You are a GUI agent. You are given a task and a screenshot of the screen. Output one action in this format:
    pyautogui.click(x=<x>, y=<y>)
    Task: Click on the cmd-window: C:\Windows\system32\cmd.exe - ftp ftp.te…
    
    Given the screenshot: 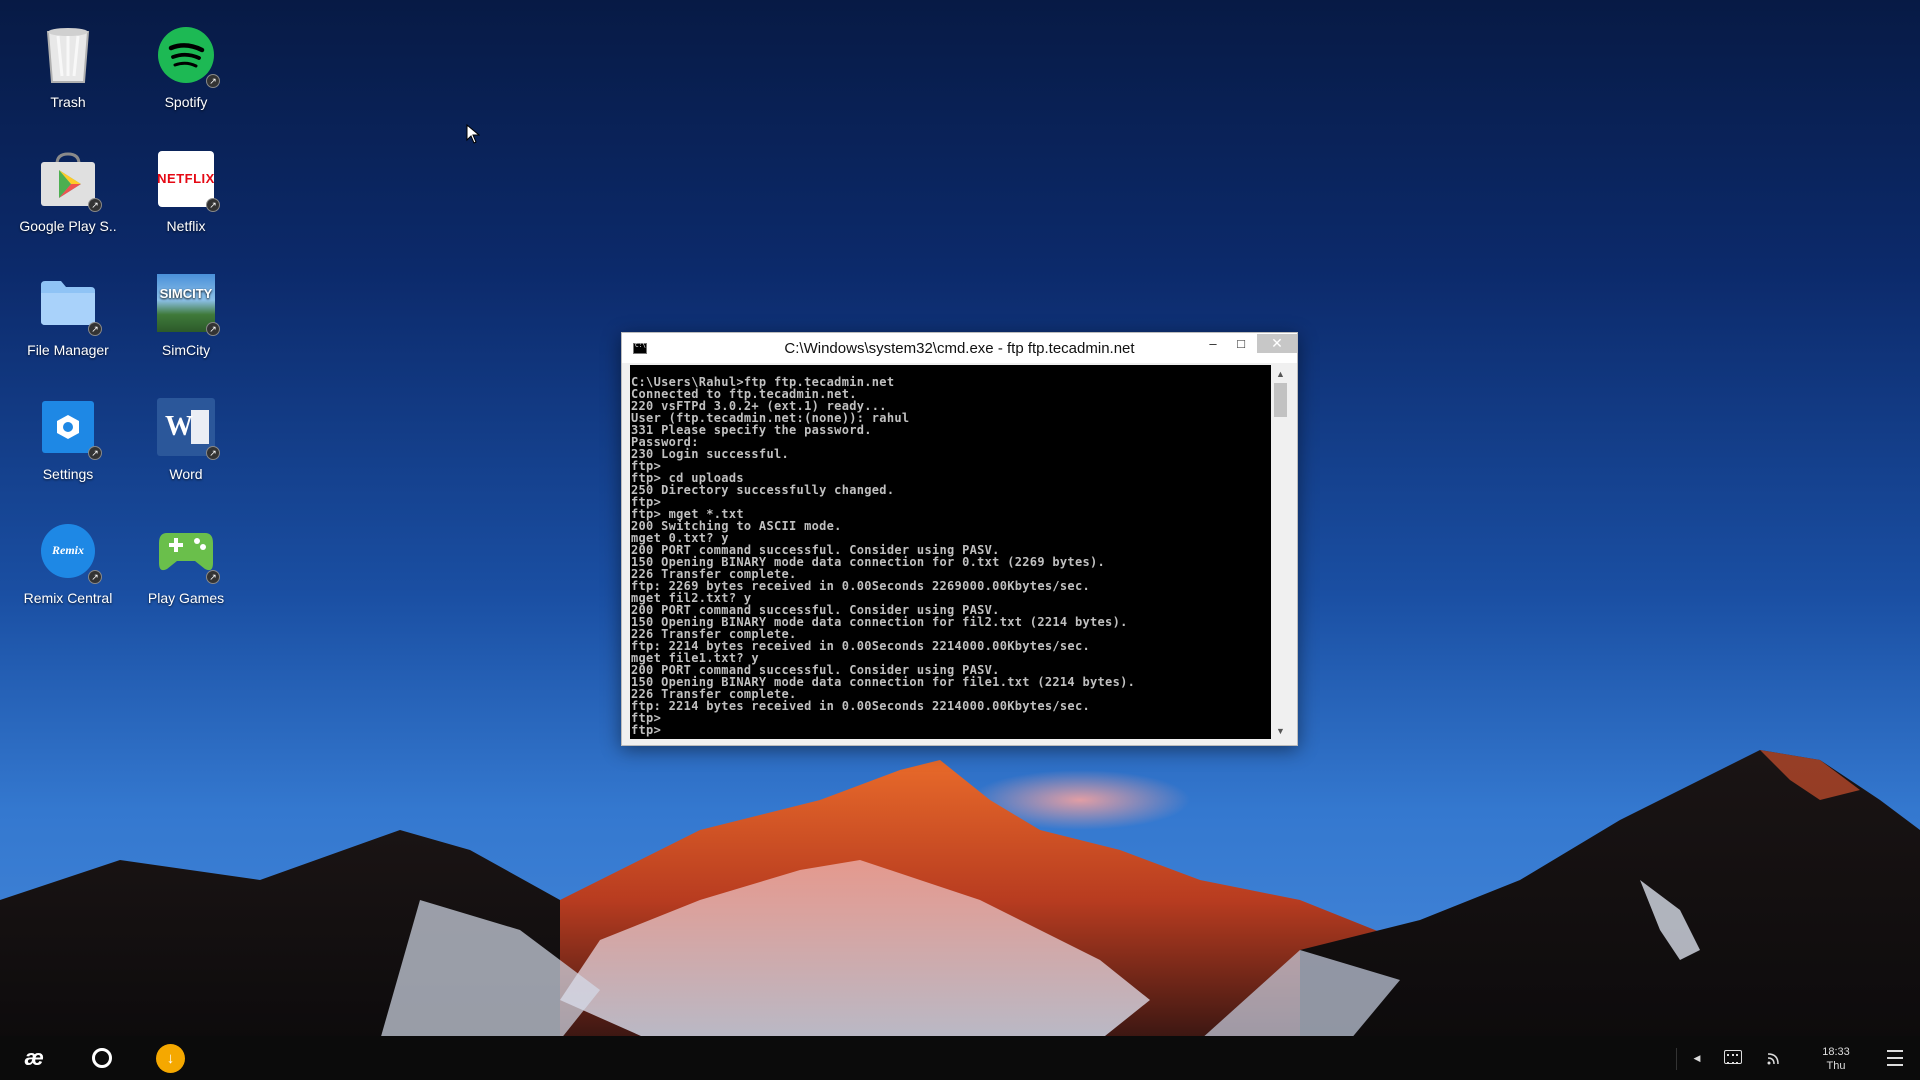 What is the action you would take?
    pyautogui.click(x=959, y=539)
    